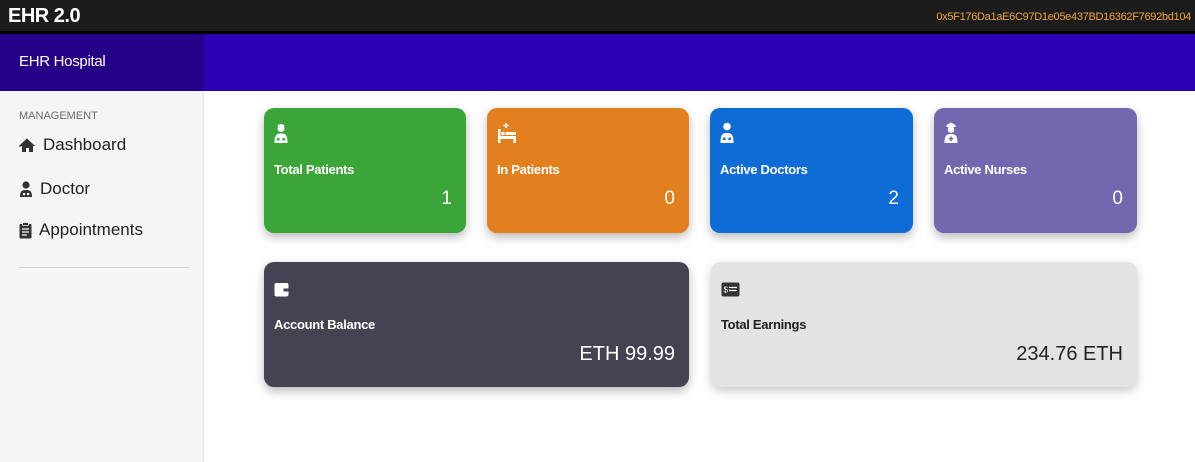 The height and width of the screenshot is (462, 1195). What do you see at coordinates (91, 229) in the screenshot?
I see `sidebar-item-label: Appointments` at bounding box center [91, 229].